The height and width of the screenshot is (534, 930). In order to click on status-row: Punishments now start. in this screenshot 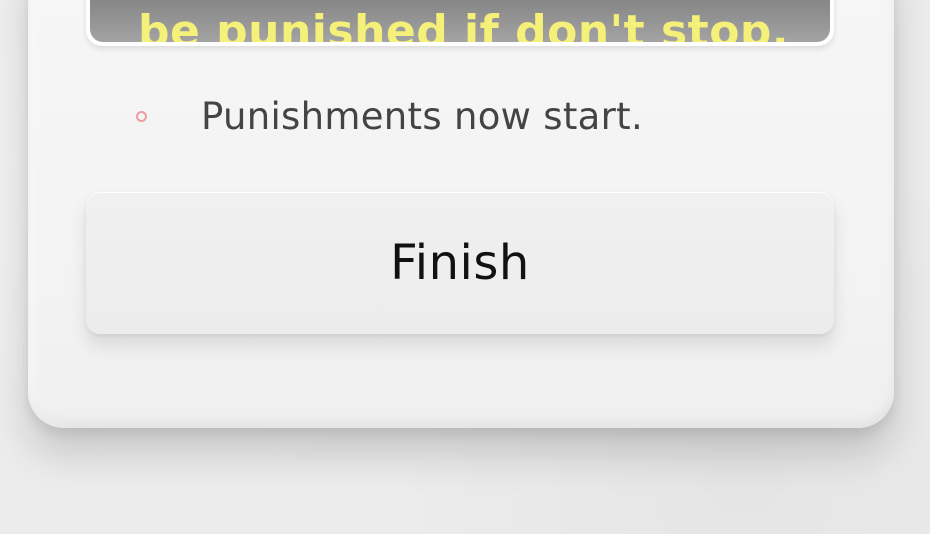, I will do `click(389, 116)`.